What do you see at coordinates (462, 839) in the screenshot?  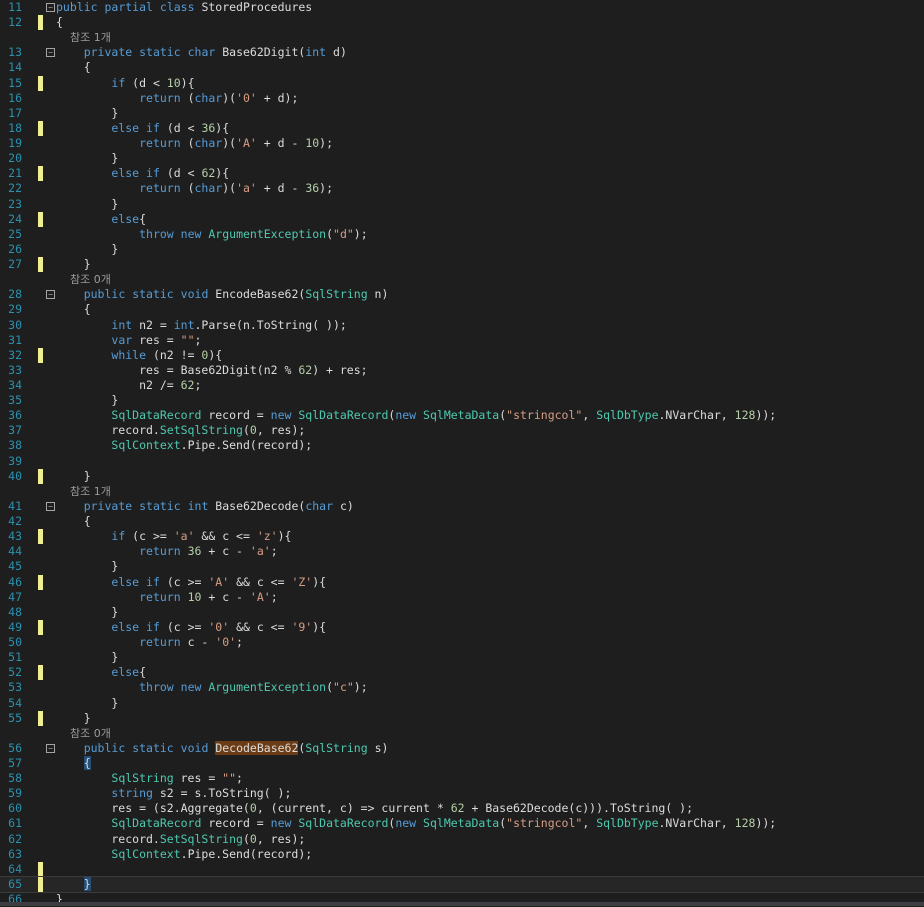 I see `code-line: 62 record.SetSqlString(0, res);` at bounding box center [462, 839].